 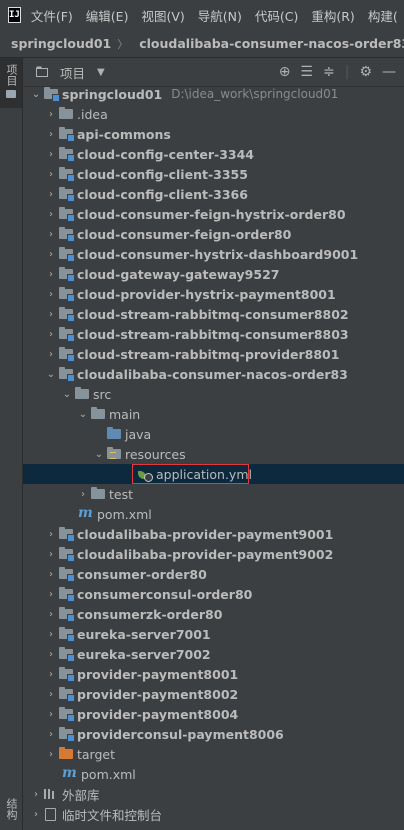 What do you see at coordinates (213, 494) in the screenshot?
I see `tree-row-test: › test` at bounding box center [213, 494].